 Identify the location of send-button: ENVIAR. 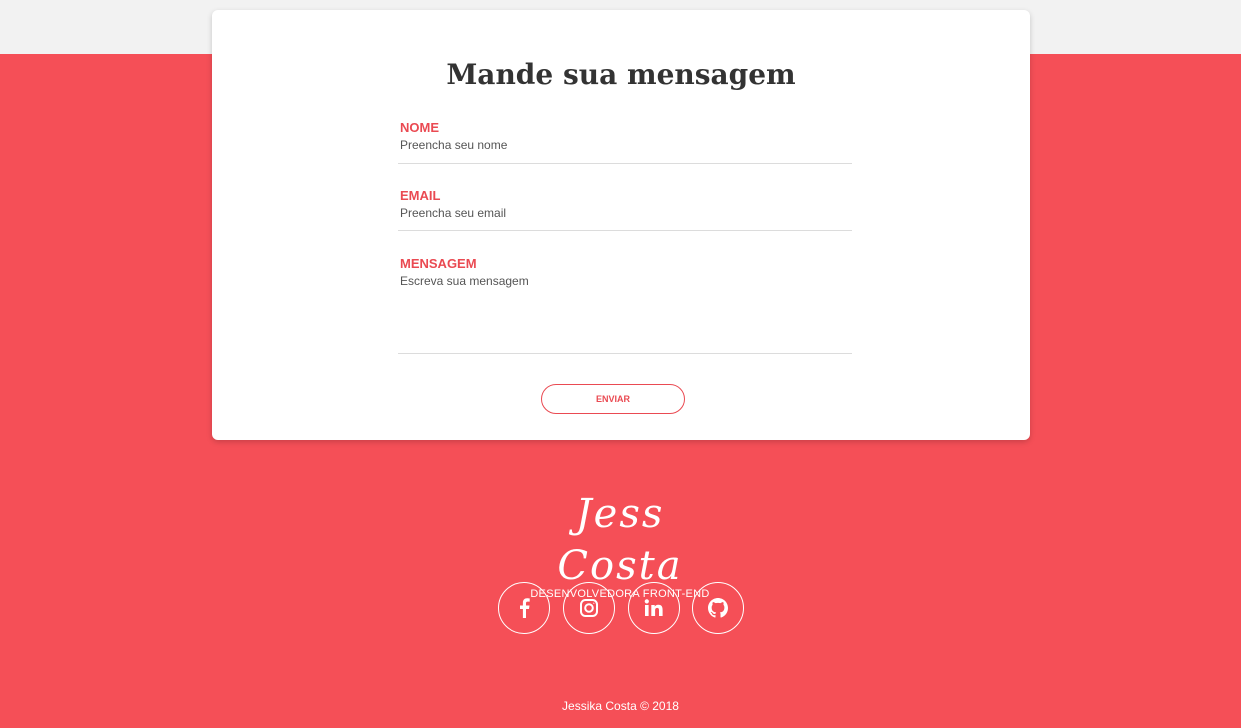
(613, 399).